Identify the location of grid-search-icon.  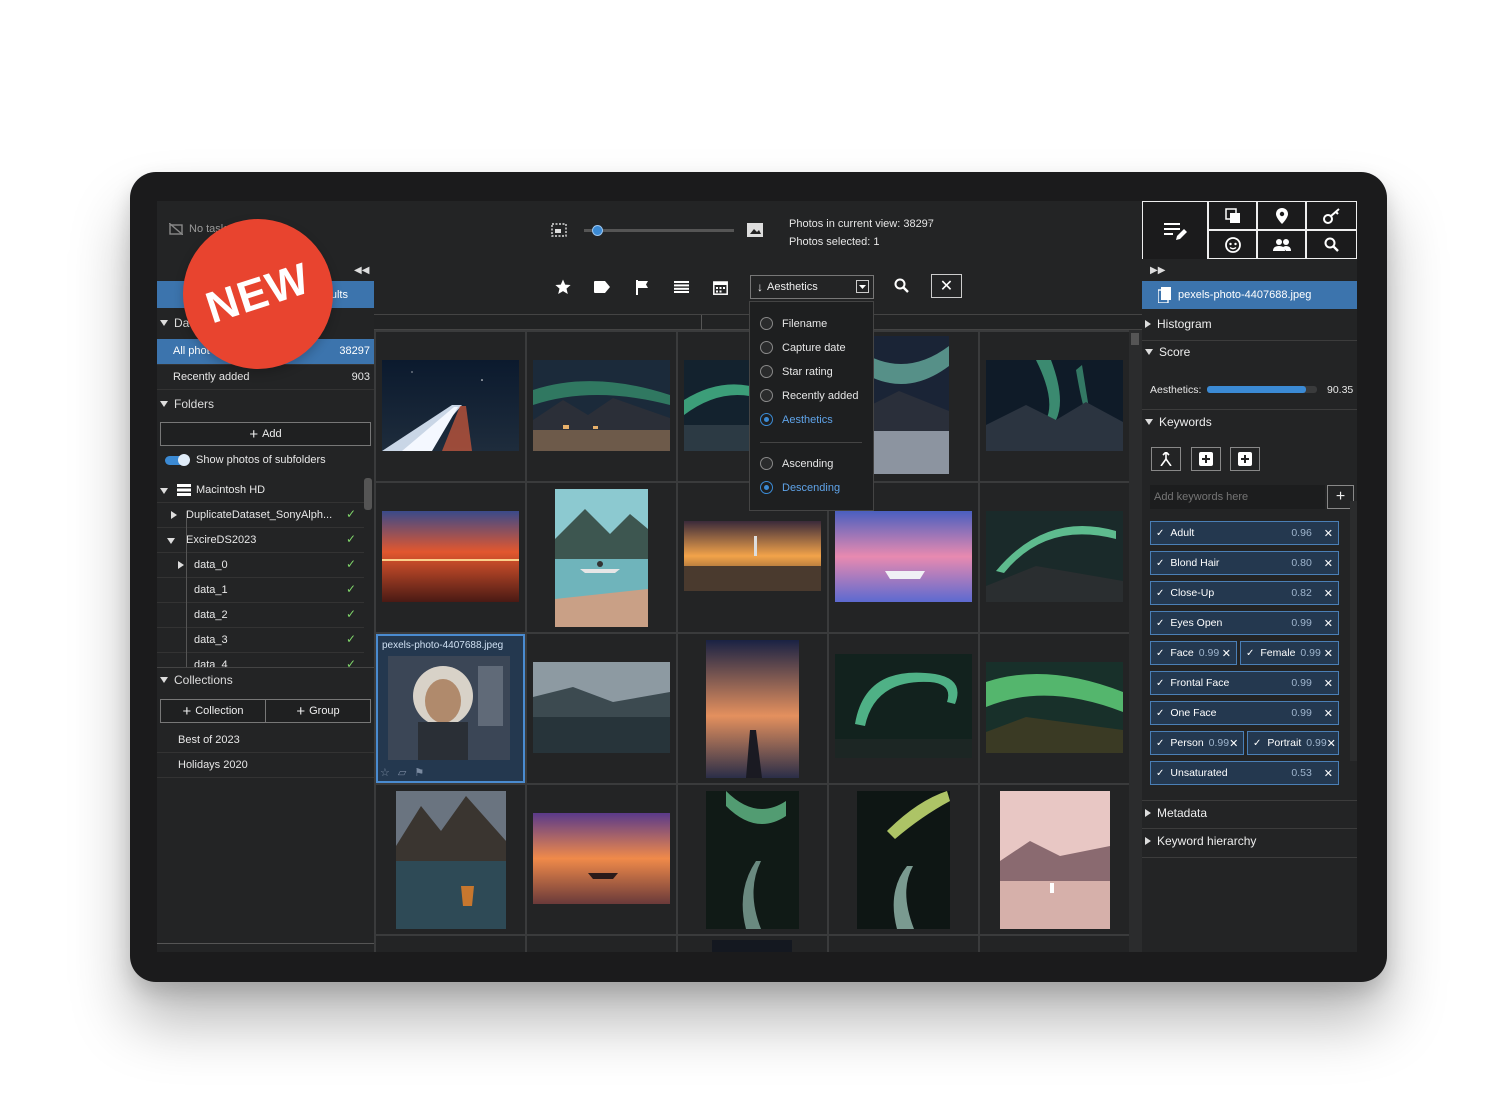
(901, 285).